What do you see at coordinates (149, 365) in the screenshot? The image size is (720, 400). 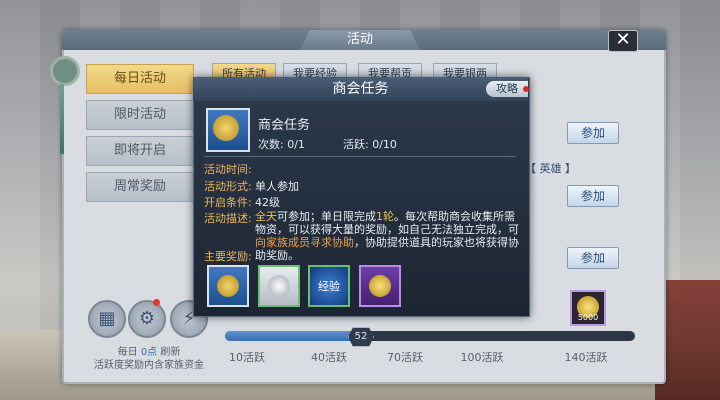 I see `activity-note: 活跃度奖励内含家族资金` at bounding box center [149, 365].